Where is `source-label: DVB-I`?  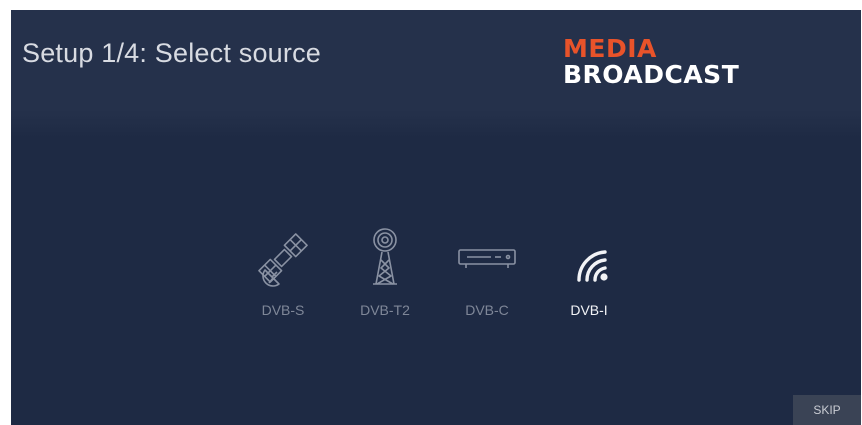
source-label: DVB-I is located at coordinates (589, 310).